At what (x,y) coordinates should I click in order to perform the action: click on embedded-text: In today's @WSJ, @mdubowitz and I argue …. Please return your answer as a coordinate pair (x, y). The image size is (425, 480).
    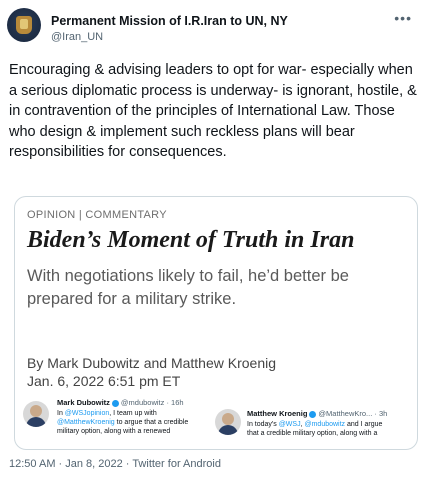
    Looking at the image, I should click on (332, 429).